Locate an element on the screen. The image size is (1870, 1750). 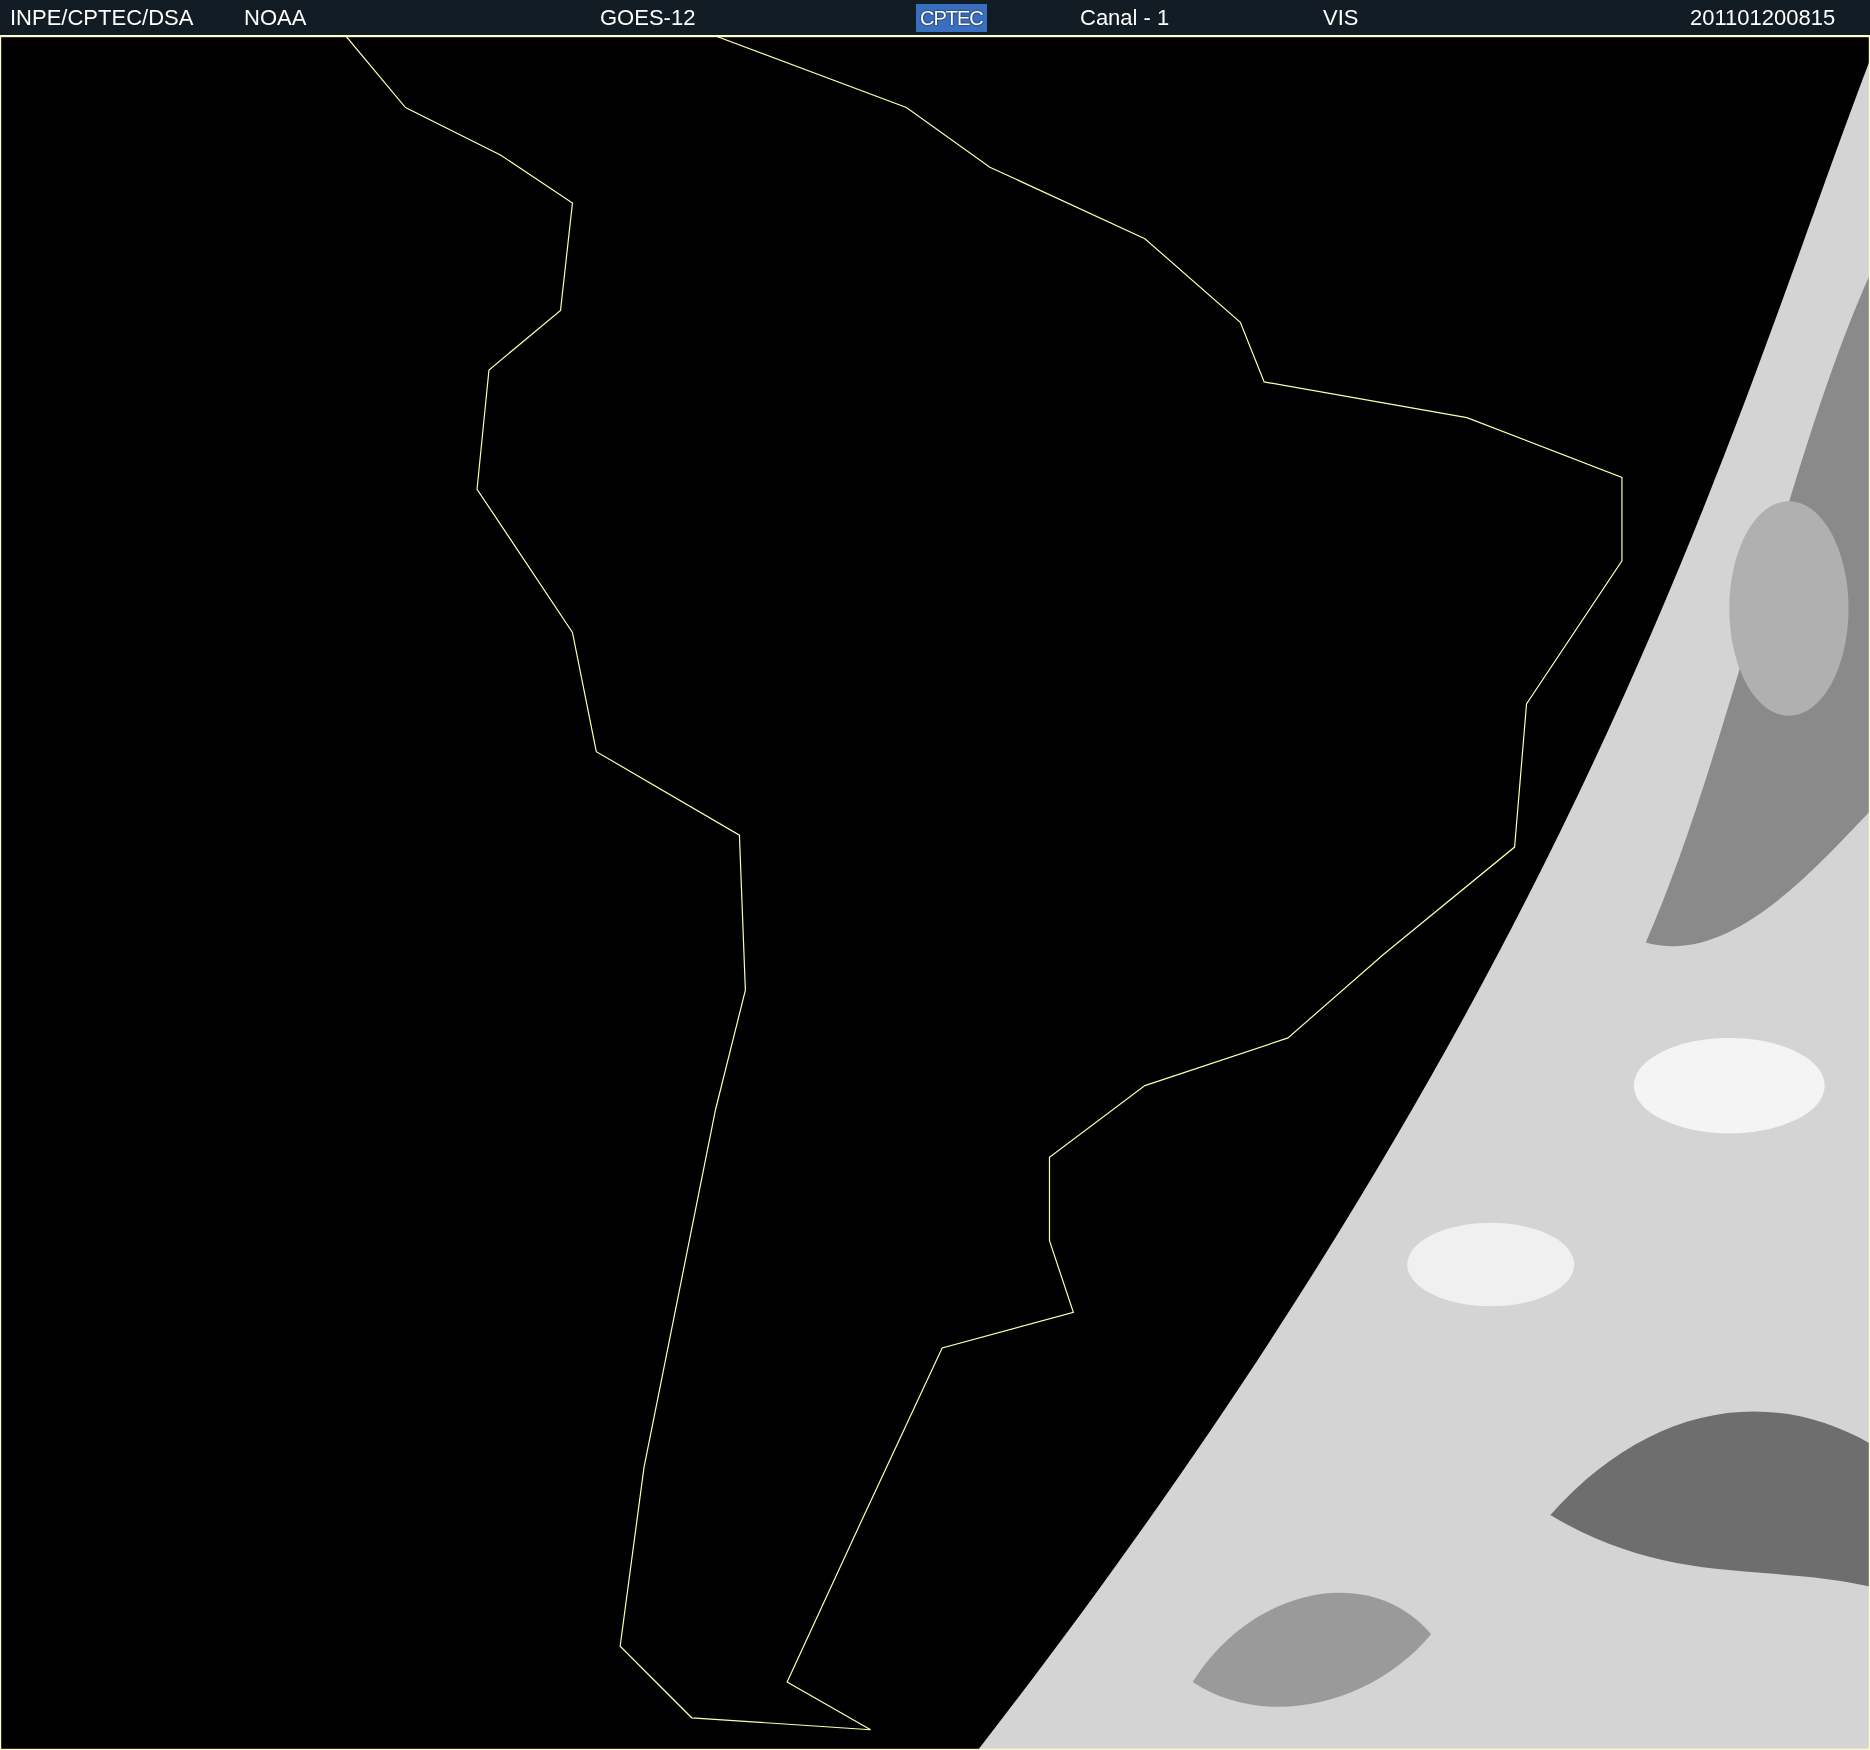
band-label: VIS is located at coordinates (1341, 17).